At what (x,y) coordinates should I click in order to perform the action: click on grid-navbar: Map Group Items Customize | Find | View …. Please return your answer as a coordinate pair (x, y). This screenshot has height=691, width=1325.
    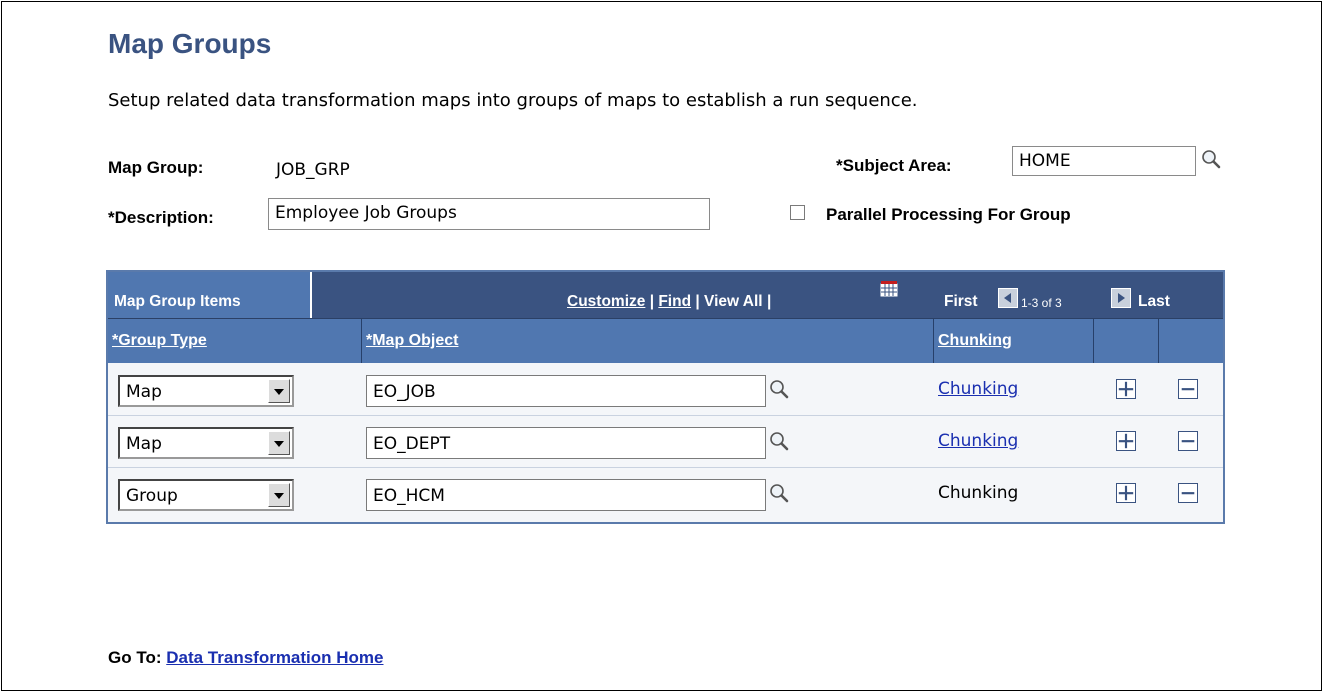
    Looking at the image, I should click on (665, 295).